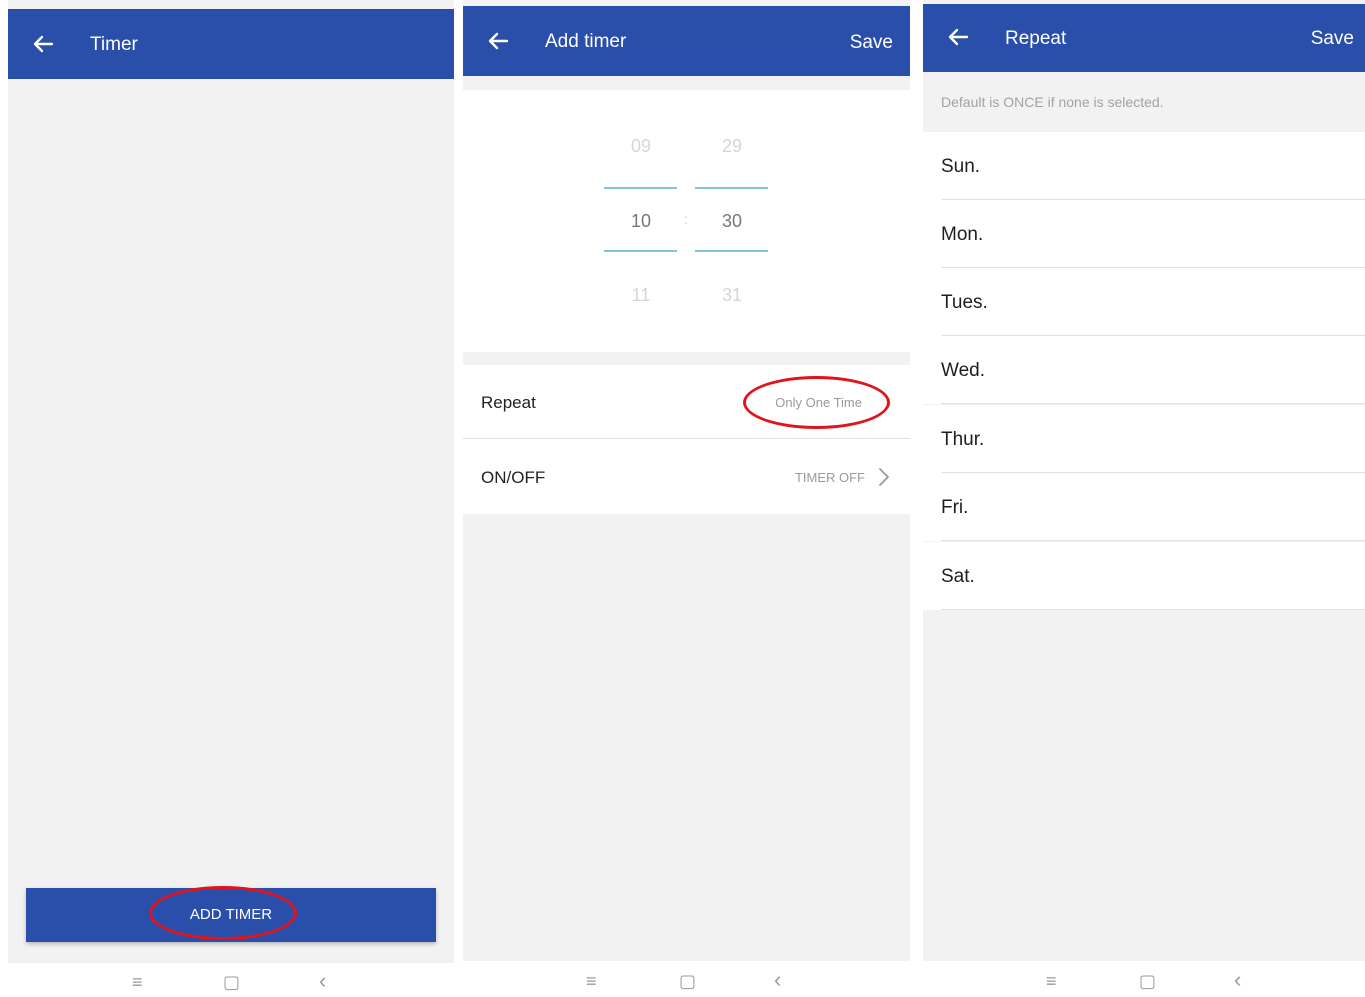 The height and width of the screenshot is (997, 1365). I want to click on day-row-tues: Tues., so click(1144, 302).